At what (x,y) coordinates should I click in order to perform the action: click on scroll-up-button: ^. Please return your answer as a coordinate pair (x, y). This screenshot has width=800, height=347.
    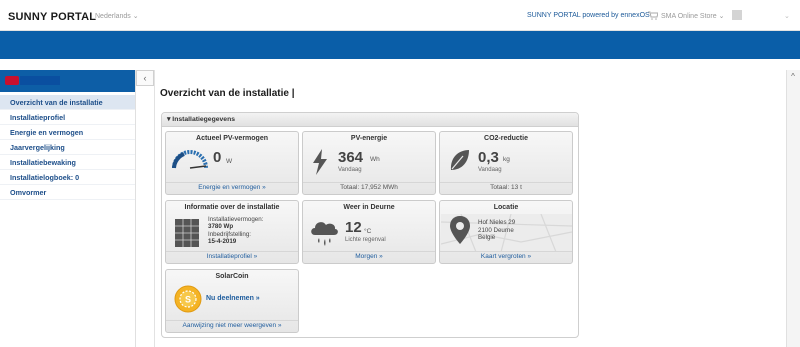
    Looking at the image, I should click on (793, 77).